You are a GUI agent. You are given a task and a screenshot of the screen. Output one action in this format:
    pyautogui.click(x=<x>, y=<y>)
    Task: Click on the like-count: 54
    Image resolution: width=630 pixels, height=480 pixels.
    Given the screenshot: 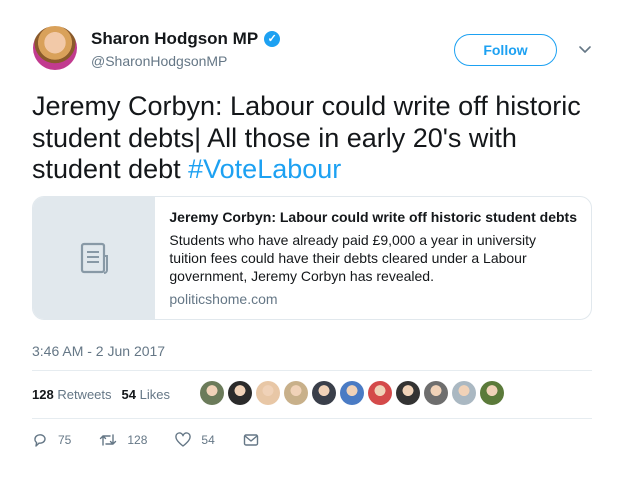 What is the action you would take?
    pyautogui.click(x=208, y=440)
    